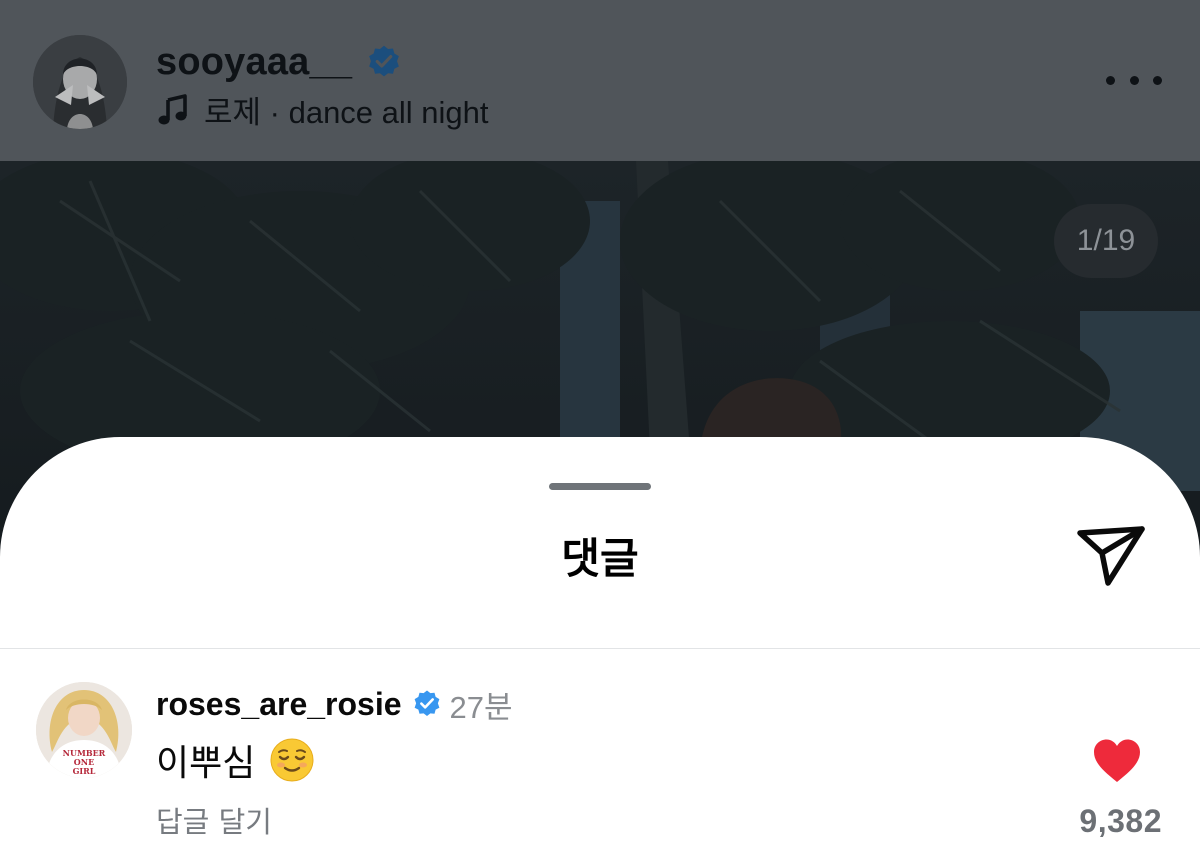 Image resolution: width=1200 pixels, height=865 pixels. I want to click on poster-avatar, so click(80, 82).